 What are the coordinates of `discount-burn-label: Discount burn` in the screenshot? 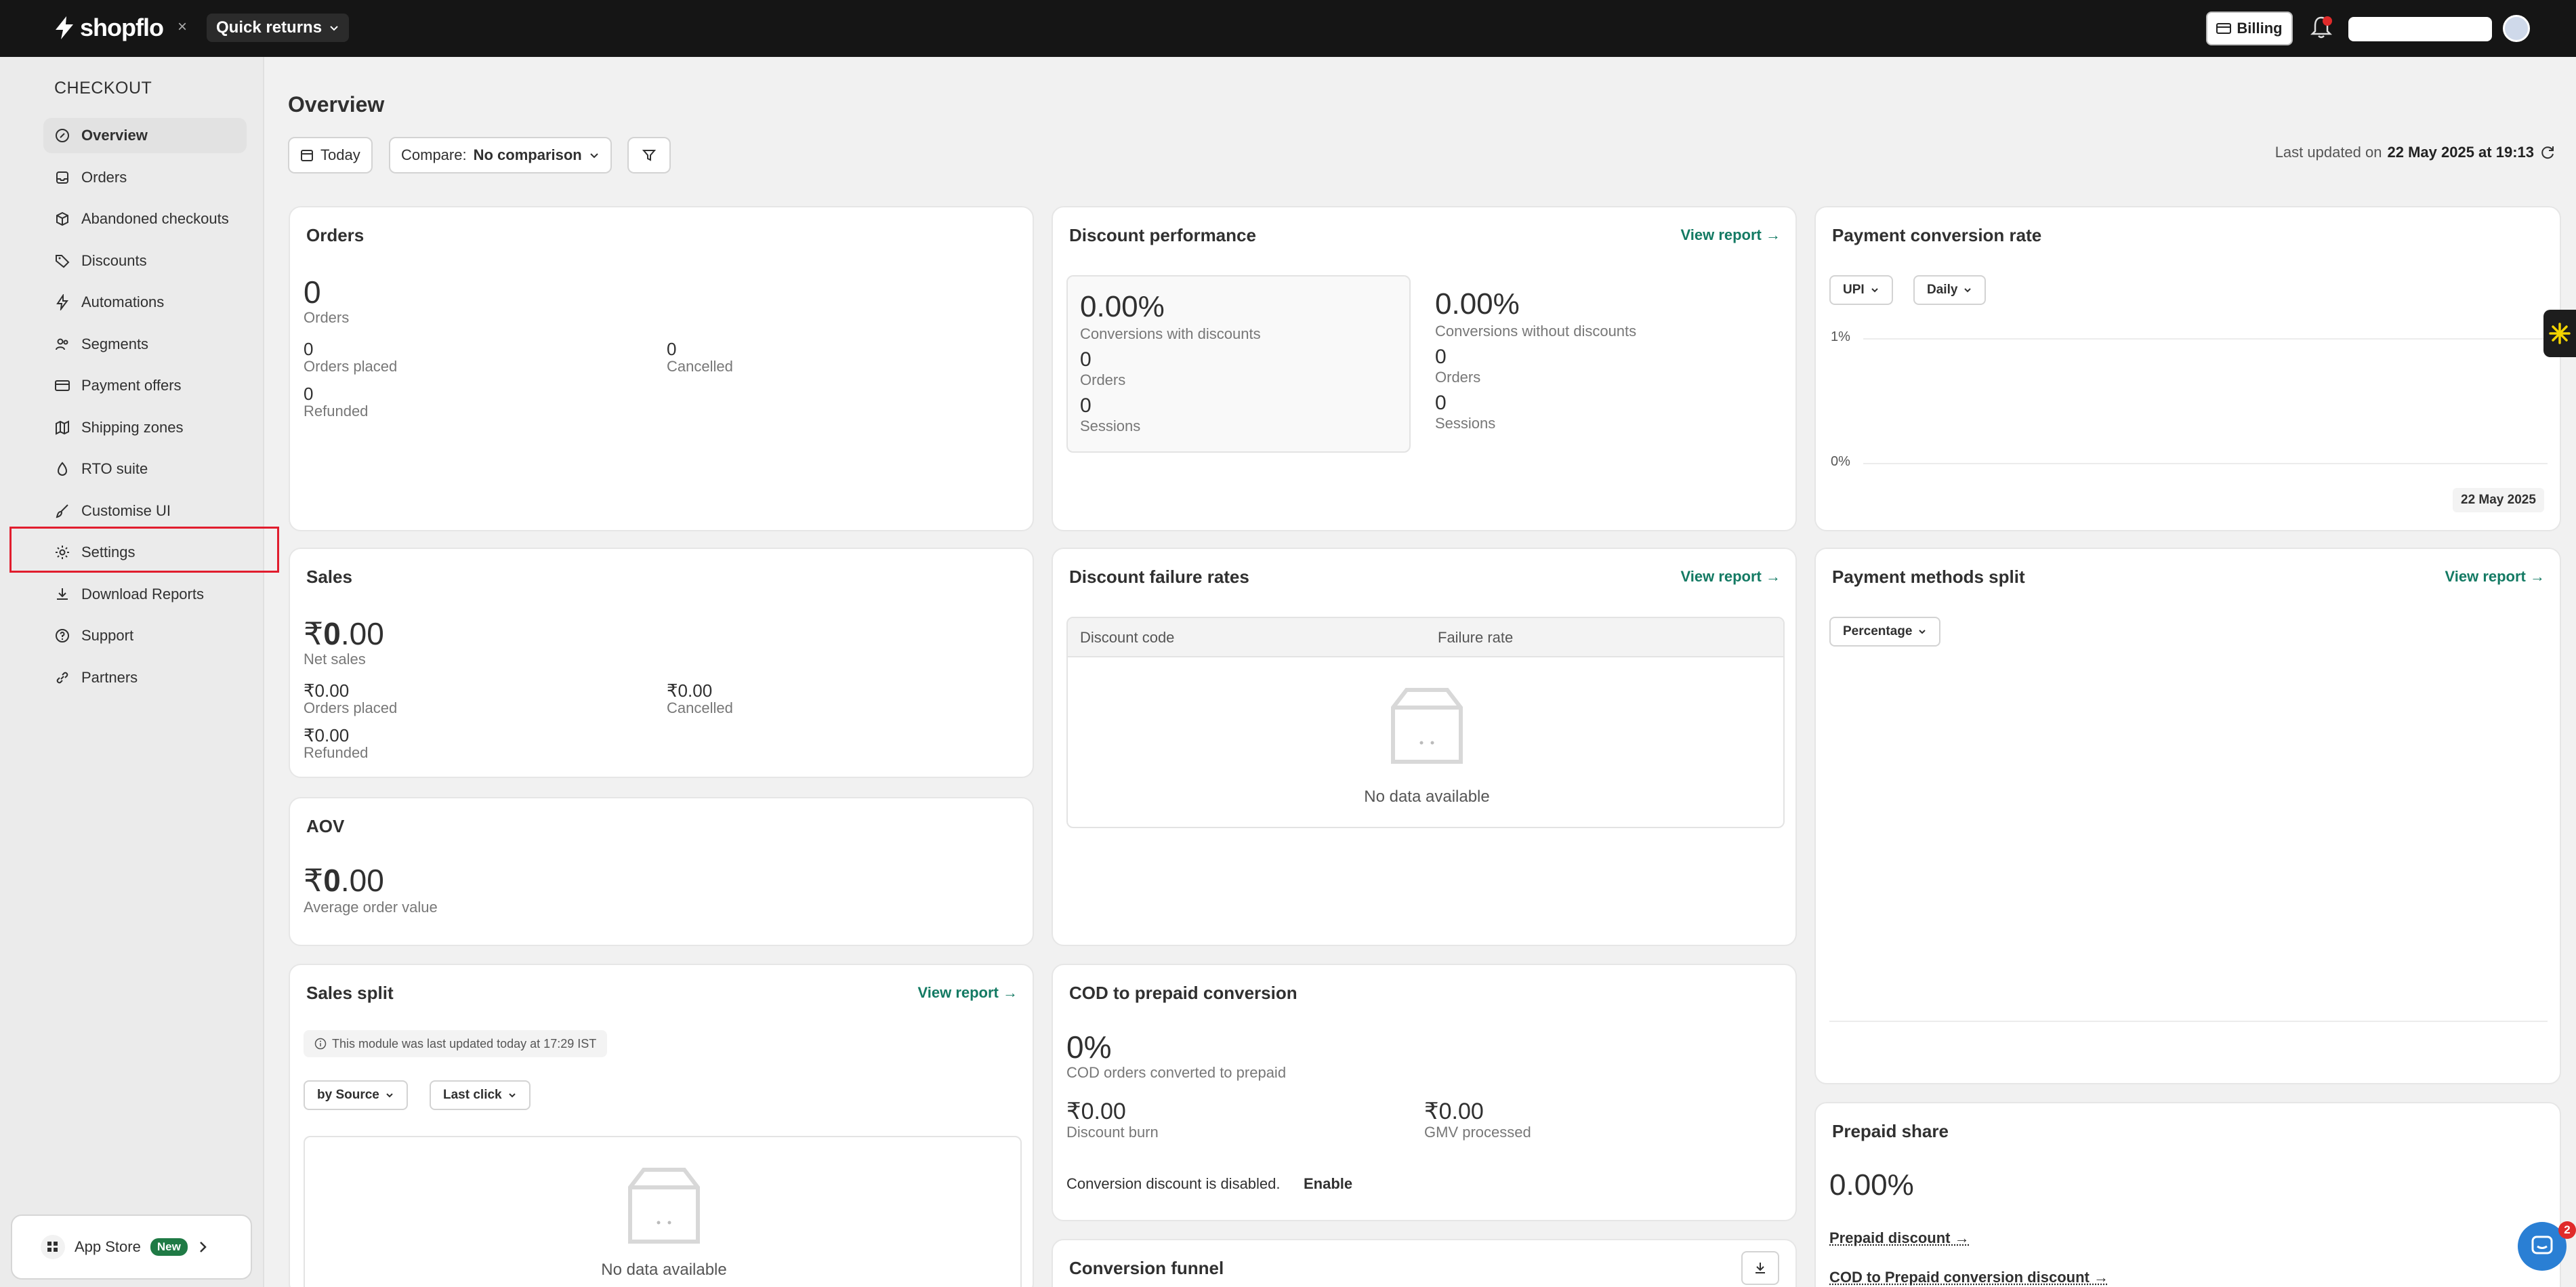 It's located at (1112, 1132).